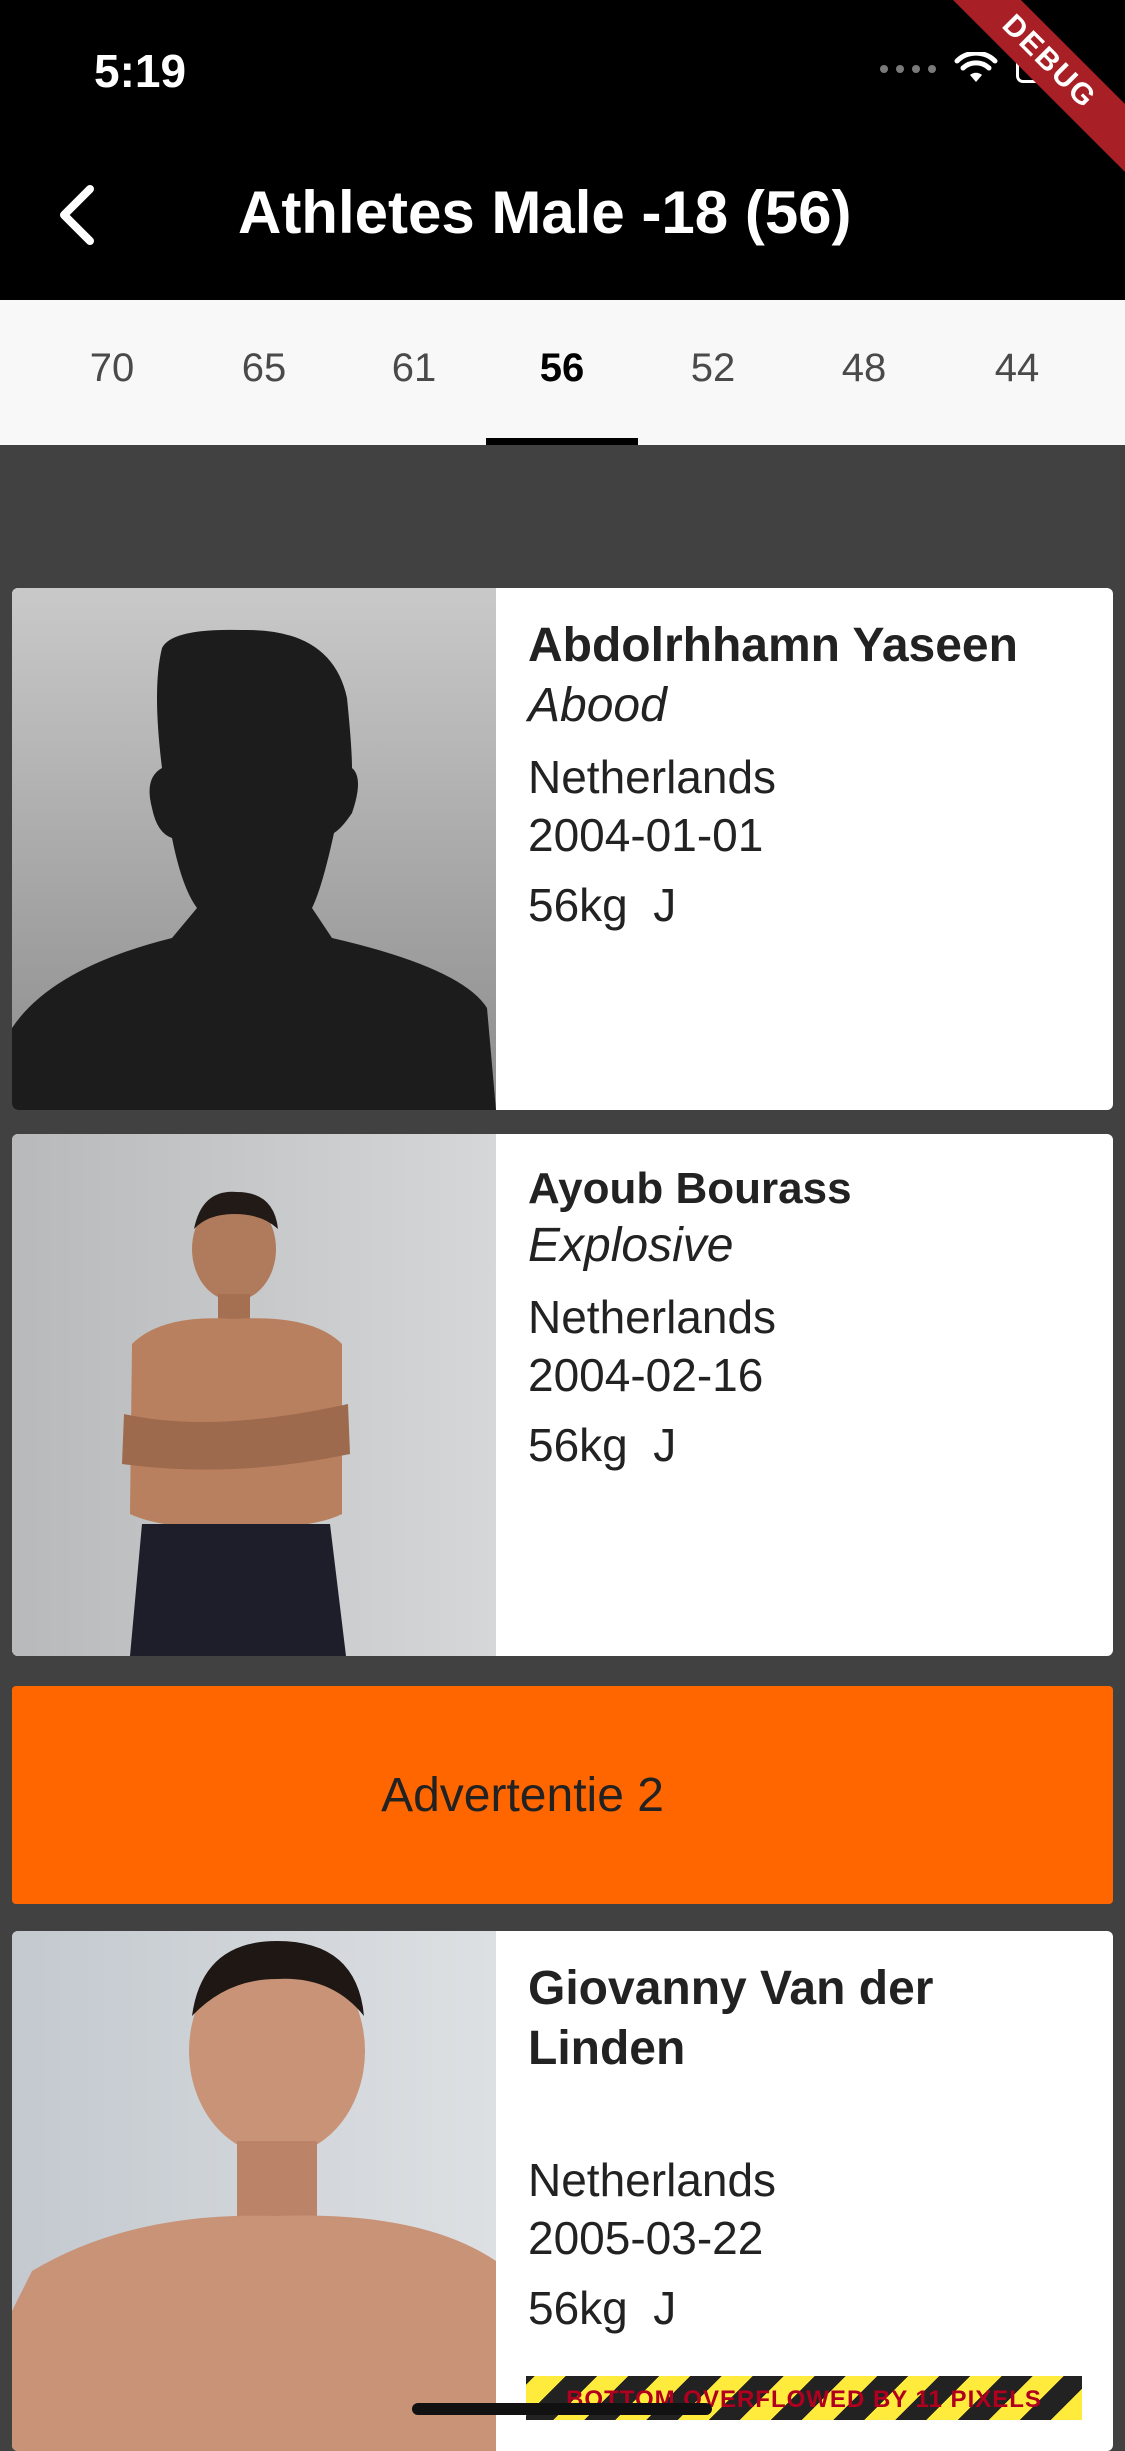 The image size is (1125, 2451). Describe the element at coordinates (646, 1375) in the screenshot. I see `athlete-dob: 2004-02-16` at that location.